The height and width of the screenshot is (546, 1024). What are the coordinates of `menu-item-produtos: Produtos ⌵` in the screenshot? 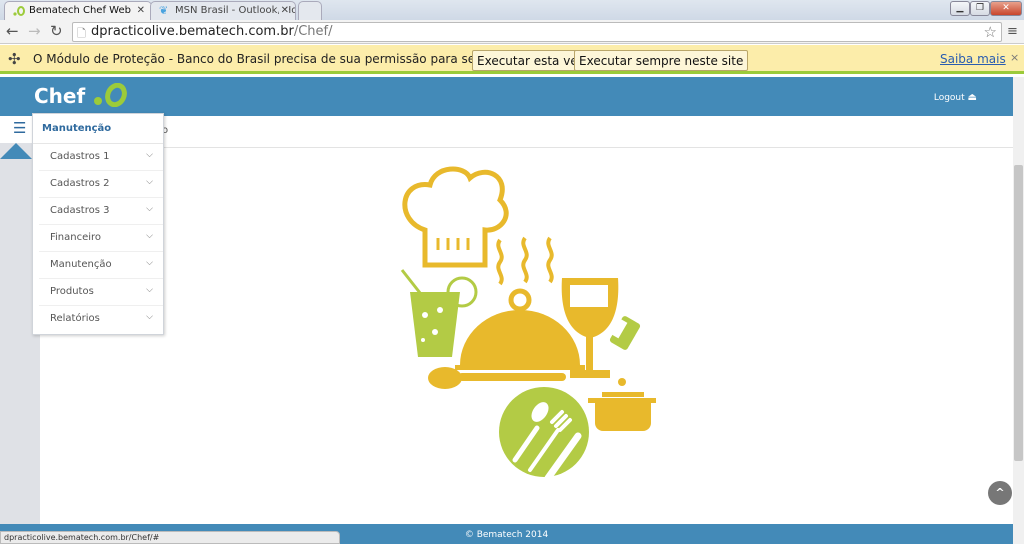 It's located at (101, 292).